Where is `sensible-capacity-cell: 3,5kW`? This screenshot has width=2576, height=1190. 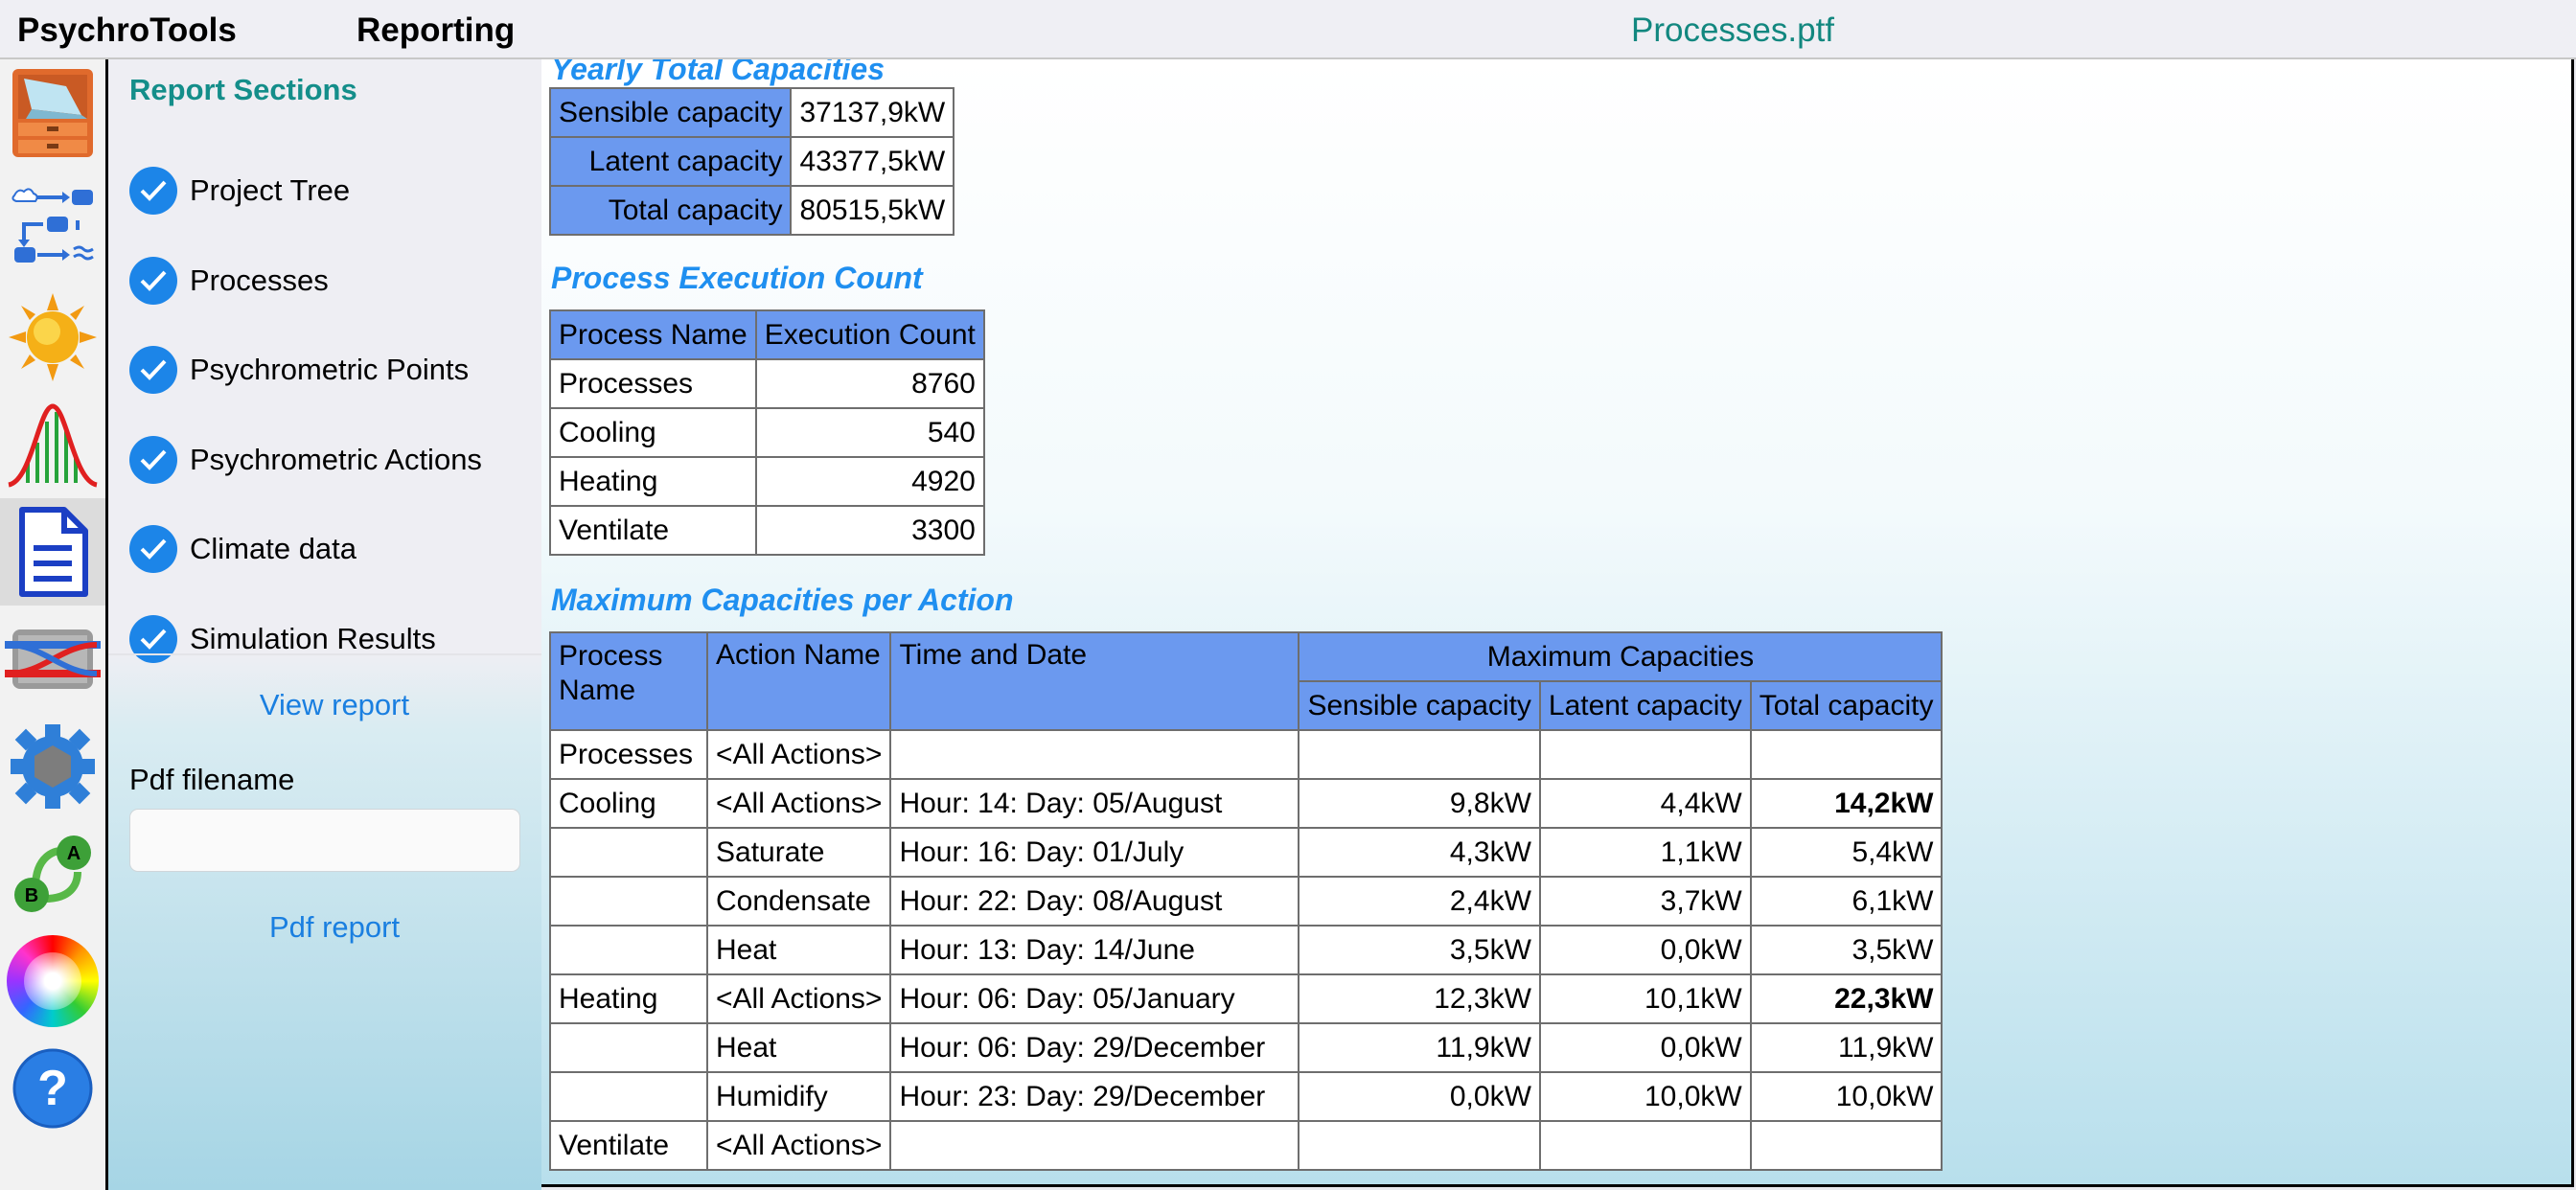 sensible-capacity-cell: 3,5kW is located at coordinates (1419, 950).